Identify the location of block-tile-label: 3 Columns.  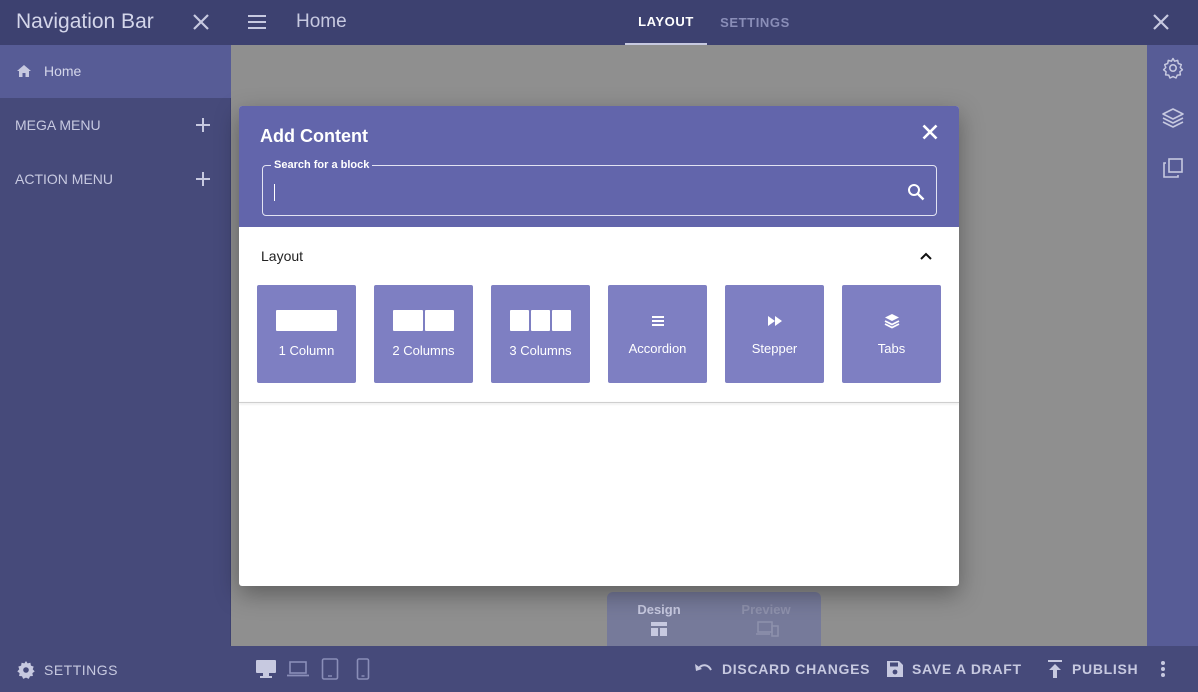
(540, 350).